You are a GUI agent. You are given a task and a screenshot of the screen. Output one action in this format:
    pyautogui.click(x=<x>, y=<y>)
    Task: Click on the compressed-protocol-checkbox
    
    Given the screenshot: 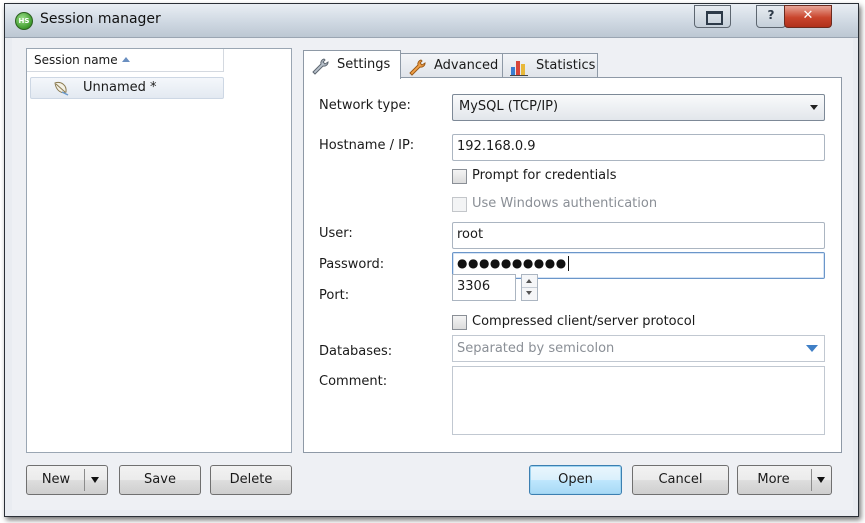 What is the action you would take?
    pyautogui.click(x=459, y=322)
    